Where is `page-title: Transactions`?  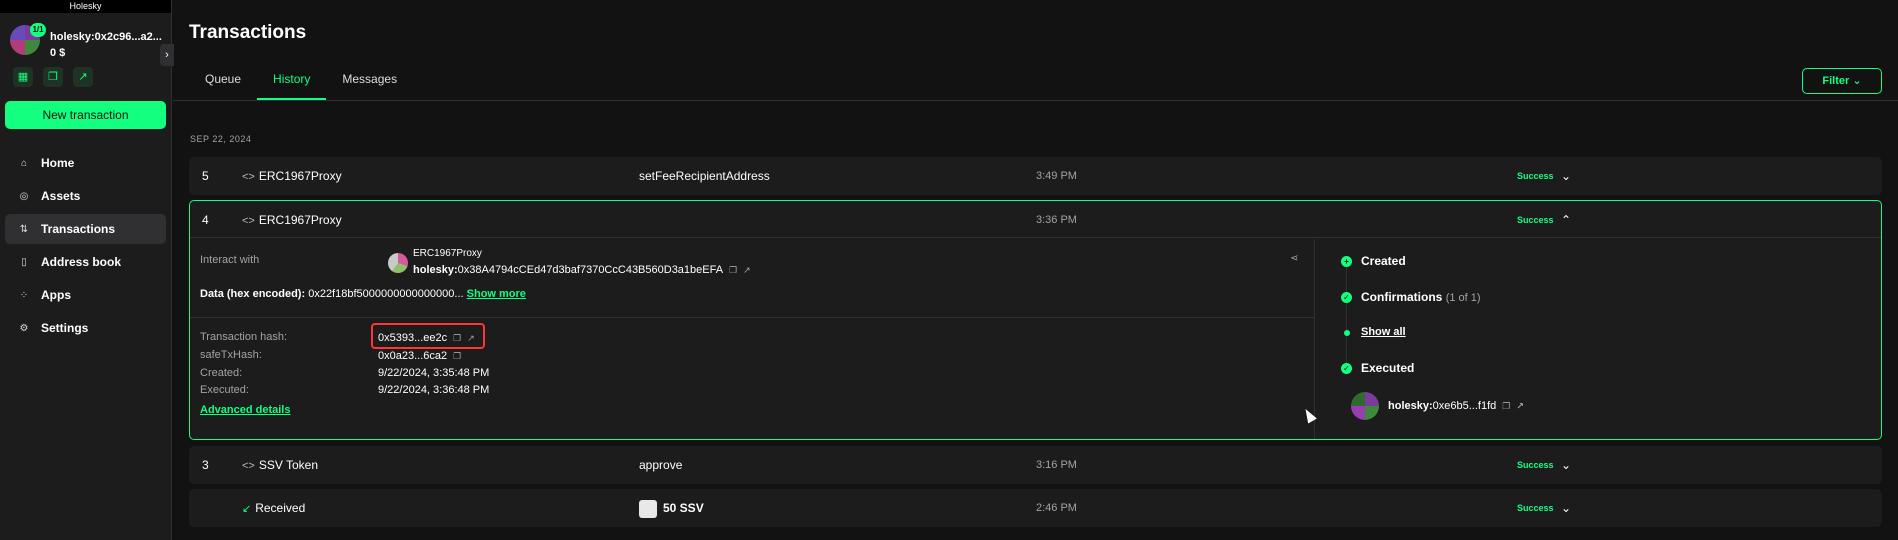
page-title: Transactions is located at coordinates (248, 32).